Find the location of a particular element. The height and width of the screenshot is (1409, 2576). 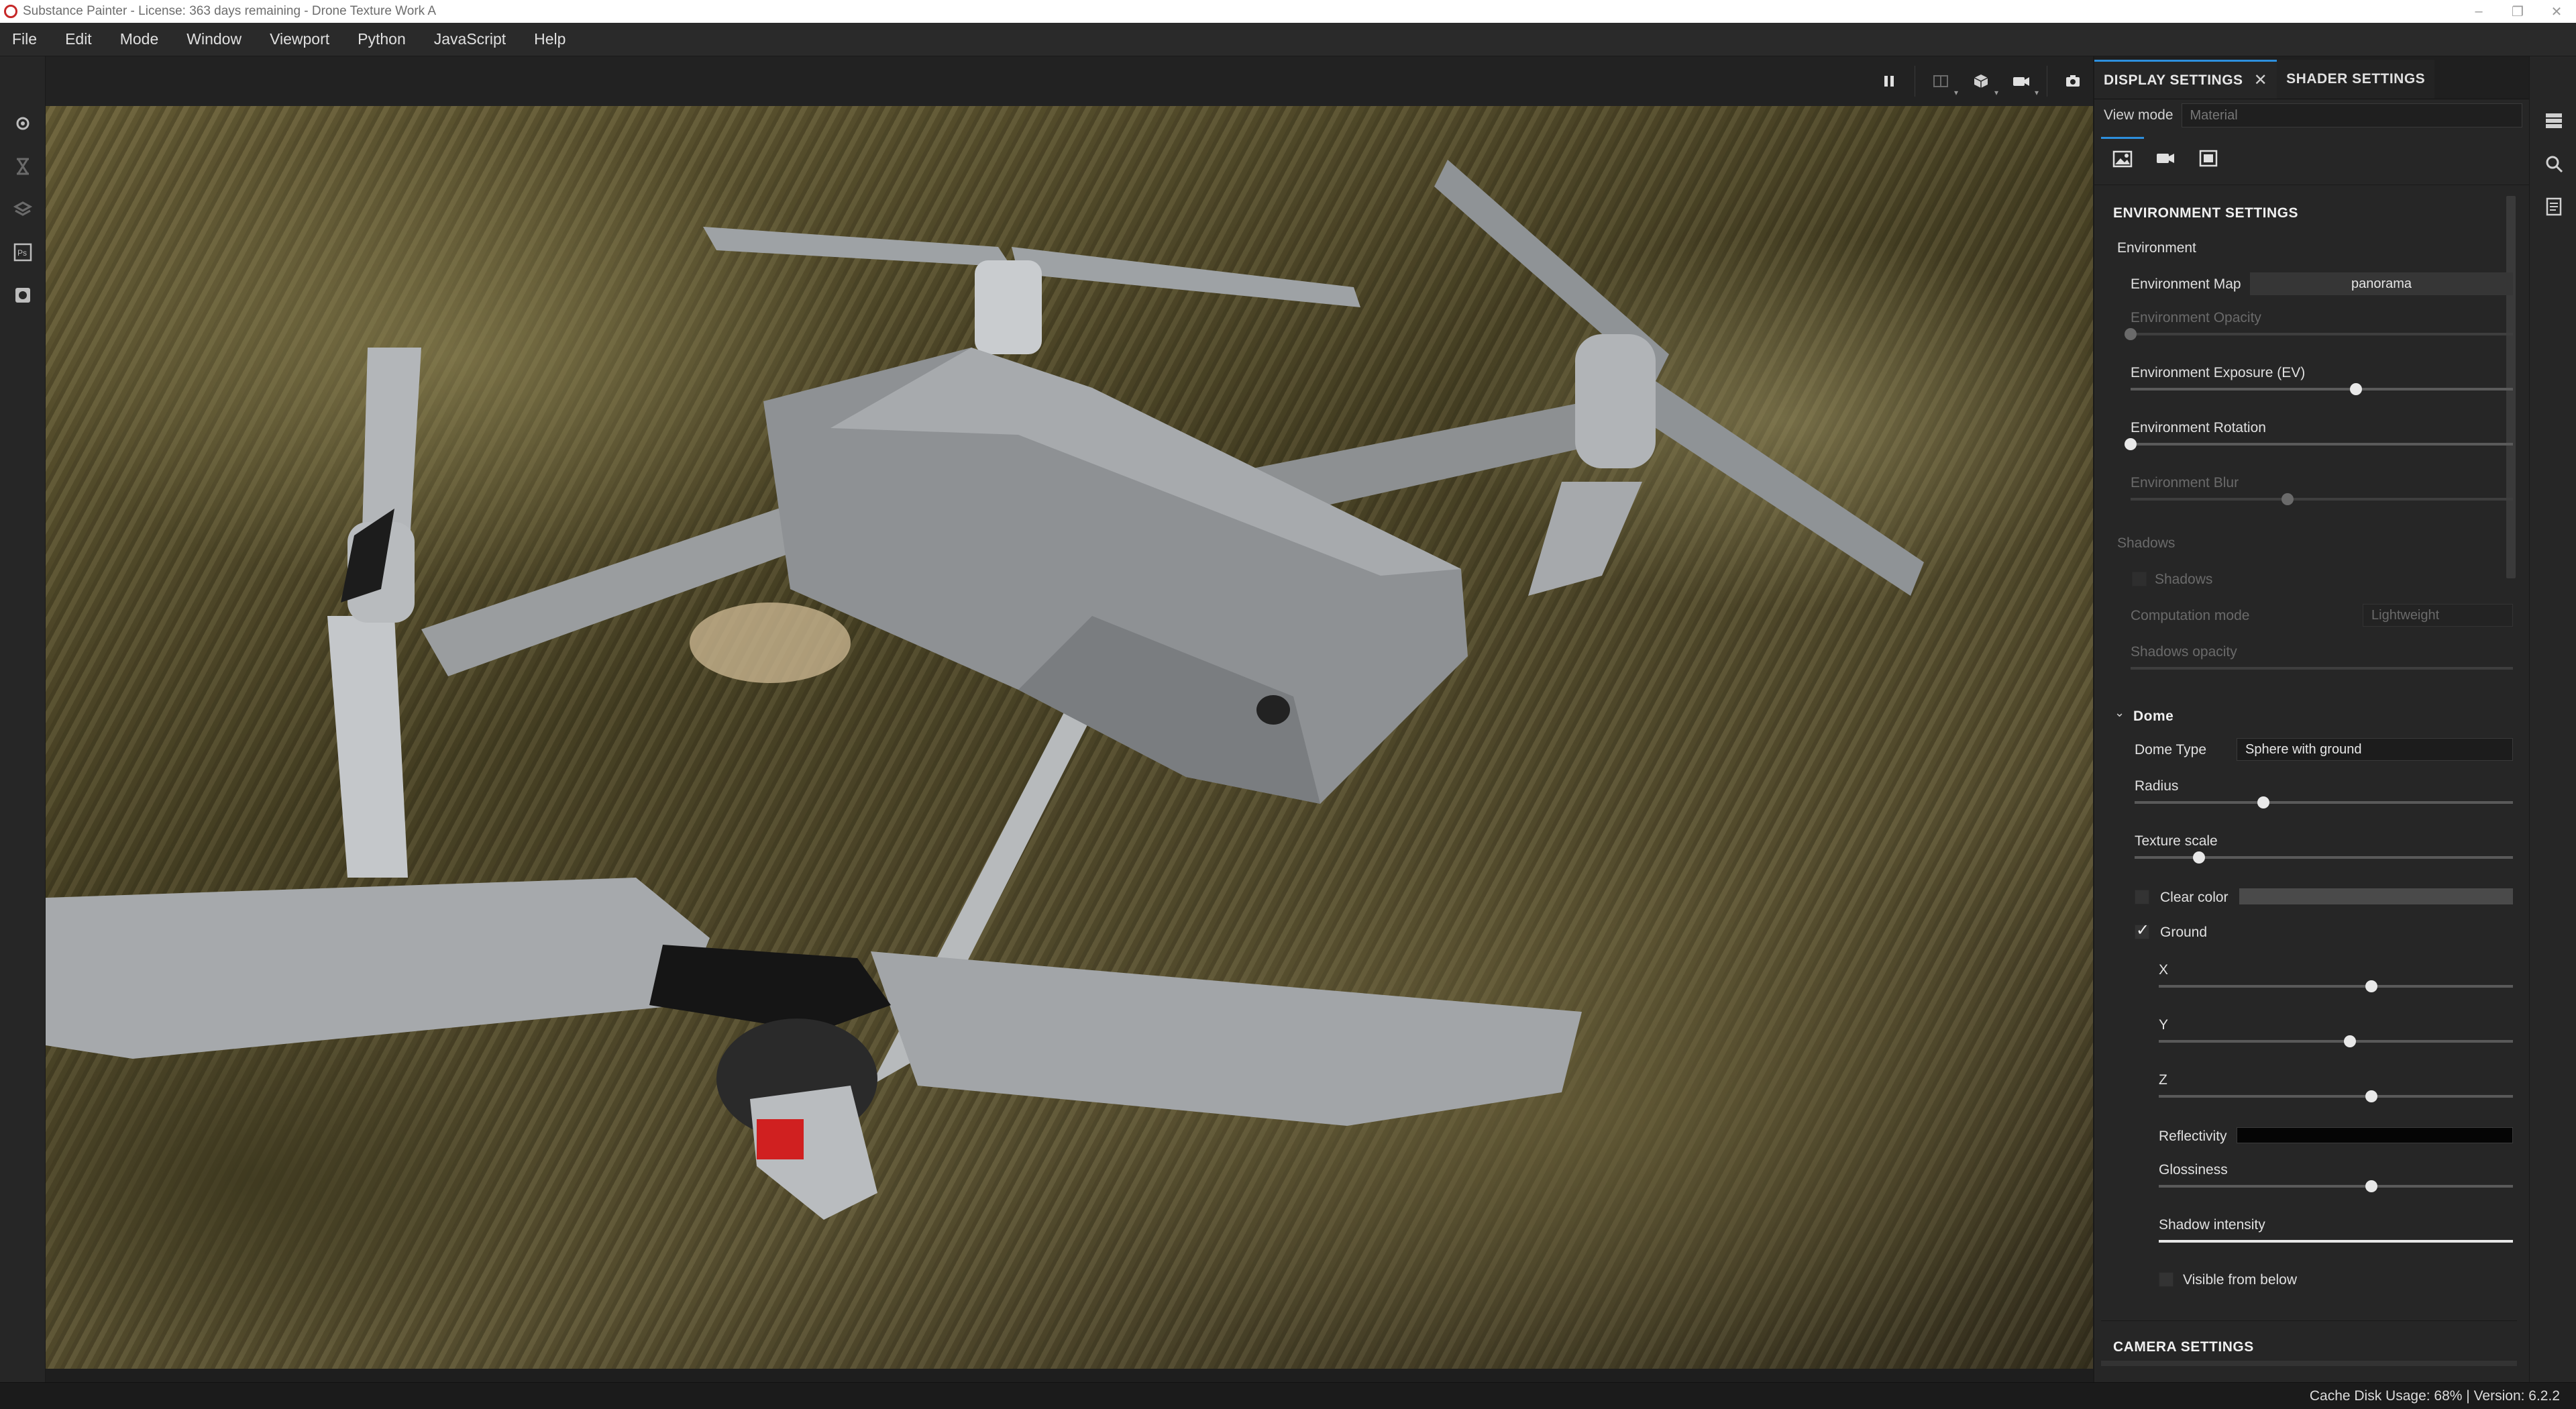

dome-type-label: Dome Type is located at coordinates (2170, 750).